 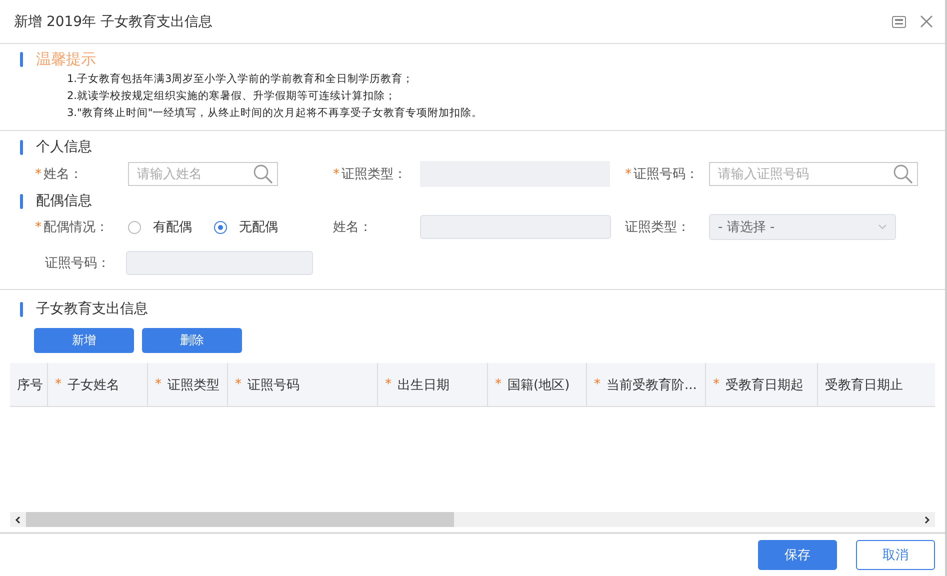 I want to click on column-header: 子女姓名, so click(x=94, y=385).